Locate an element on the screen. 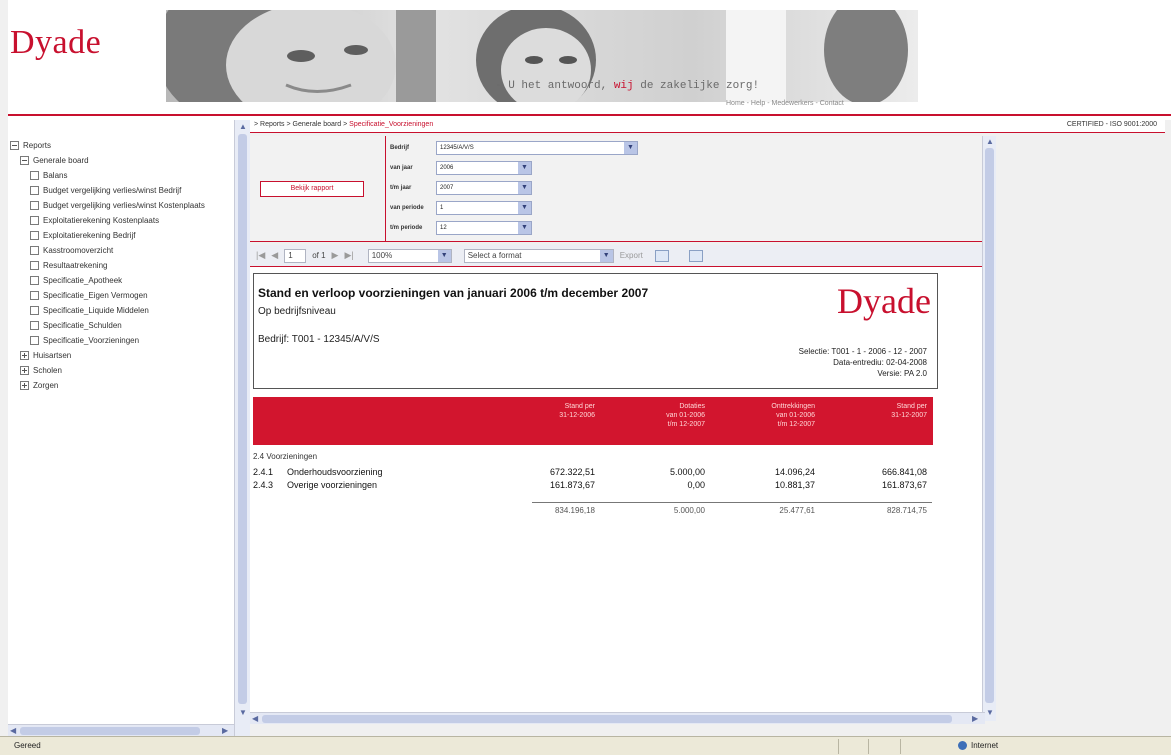 This screenshot has height=755, width=1171. cell-value: 666.841,08 is located at coordinates (904, 472).